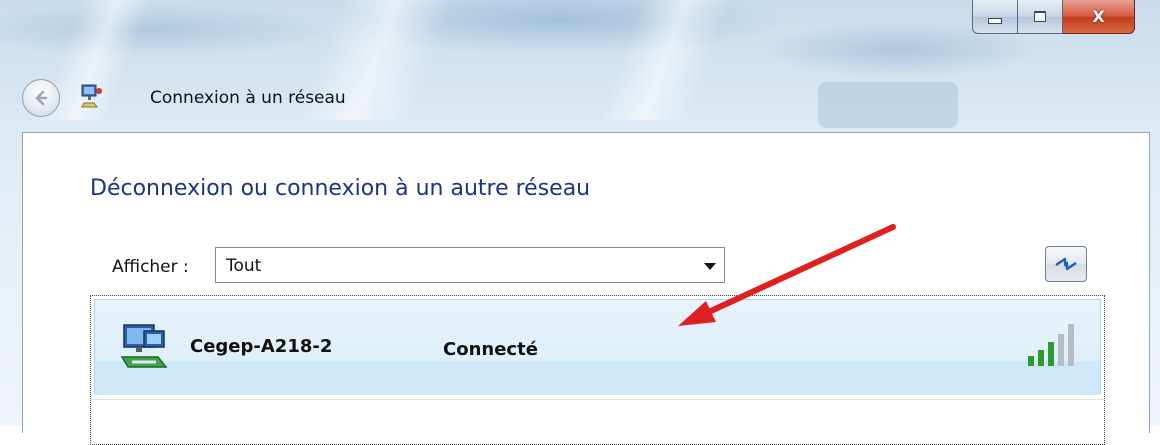 The width and height of the screenshot is (1160, 445). Describe the element at coordinates (261, 346) in the screenshot. I see `network-name: Cegep-A218-2` at that location.